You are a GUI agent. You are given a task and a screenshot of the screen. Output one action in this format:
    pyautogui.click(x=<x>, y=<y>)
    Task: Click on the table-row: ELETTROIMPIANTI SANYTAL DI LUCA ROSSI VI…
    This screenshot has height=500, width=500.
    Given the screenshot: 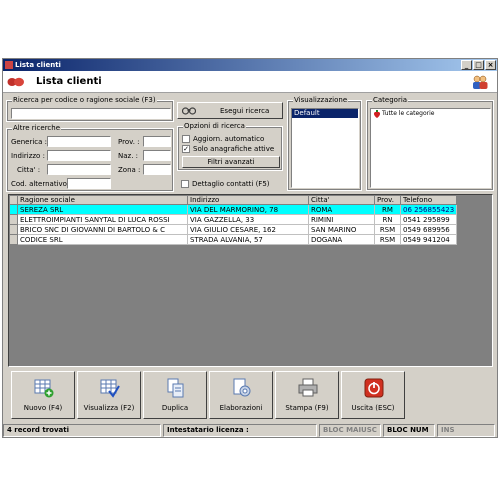 What is the action you would take?
    pyautogui.click(x=233, y=219)
    